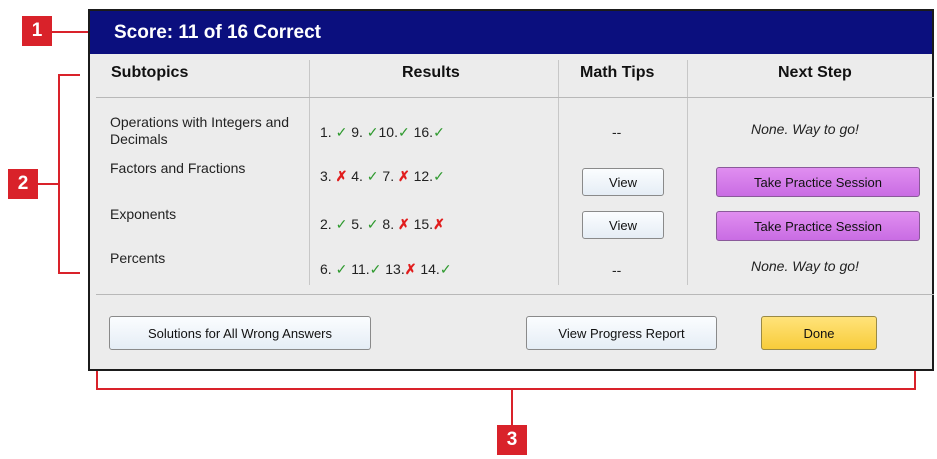 The width and height of the screenshot is (937, 459). What do you see at coordinates (217, 32) in the screenshot?
I see `score-title: Score: 11 of 16 Correct` at bounding box center [217, 32].